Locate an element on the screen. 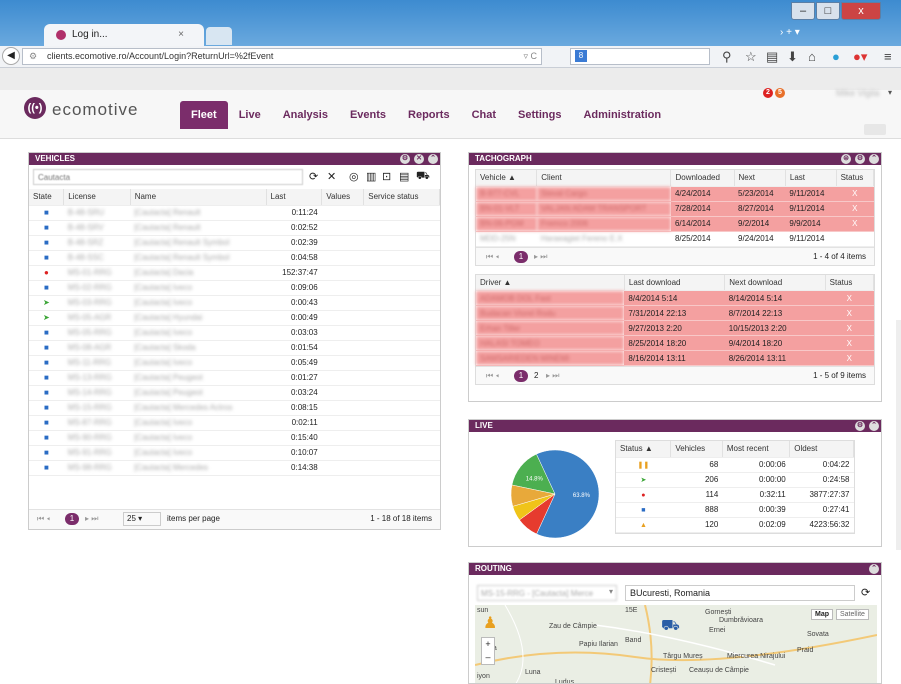 The width and height of the screenshot is (901, 684). back-button: ◀ is located at coordinates (11, 56).